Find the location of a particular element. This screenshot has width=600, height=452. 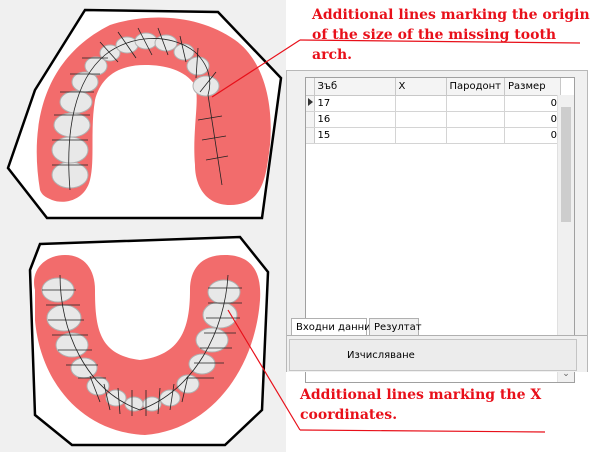

cell-tooth: 16 is located at coordinates (355, 119).